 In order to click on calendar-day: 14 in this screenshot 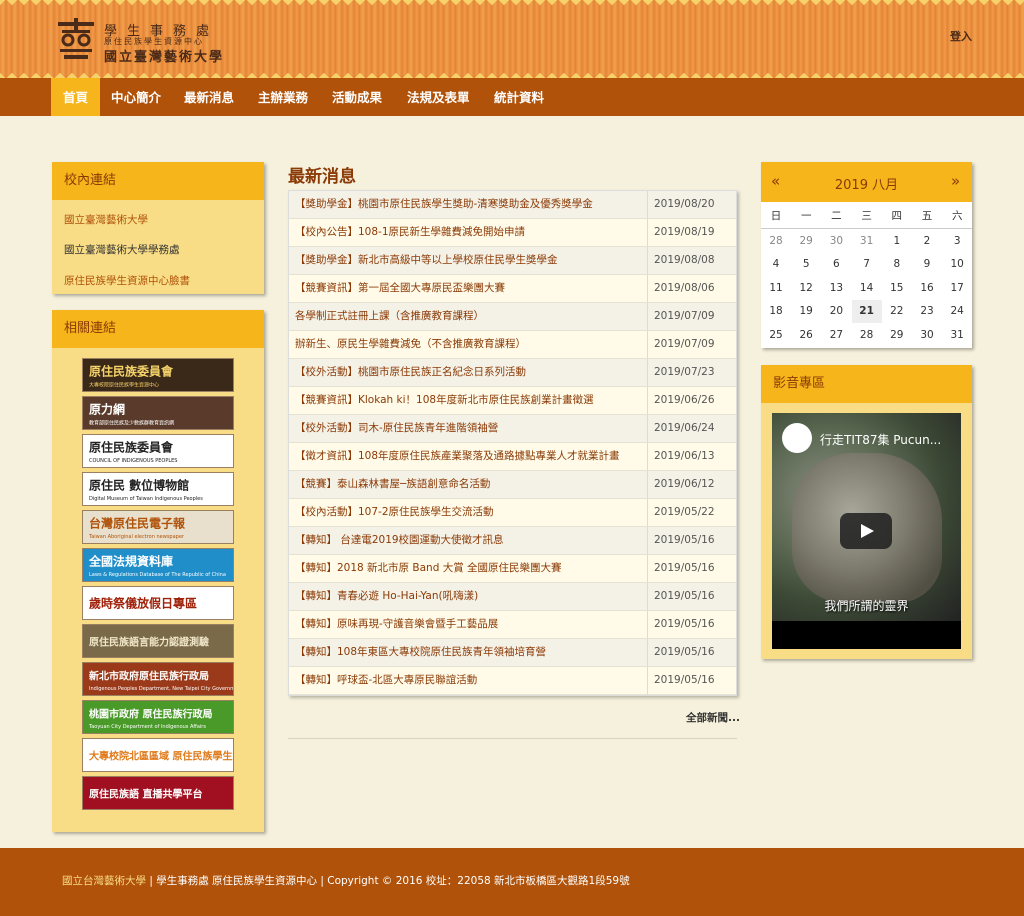, I will do `click(867, 288)`.